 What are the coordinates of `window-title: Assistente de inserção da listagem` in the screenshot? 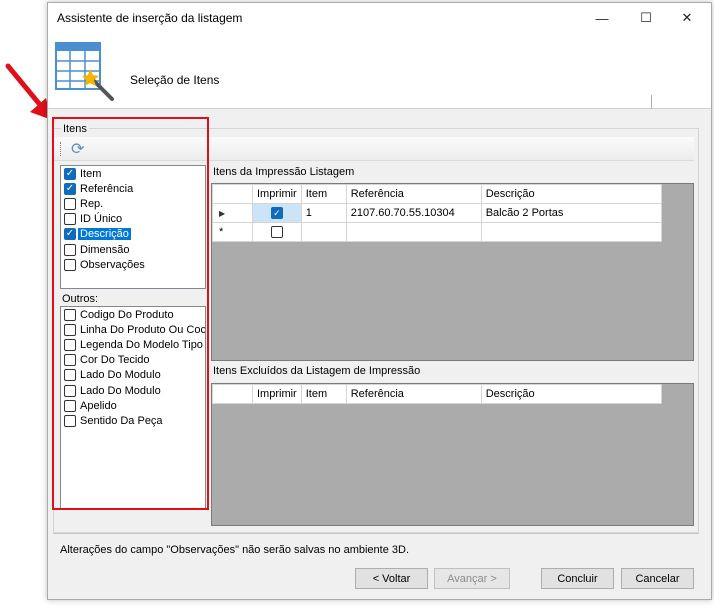 It's located at (150, 18).